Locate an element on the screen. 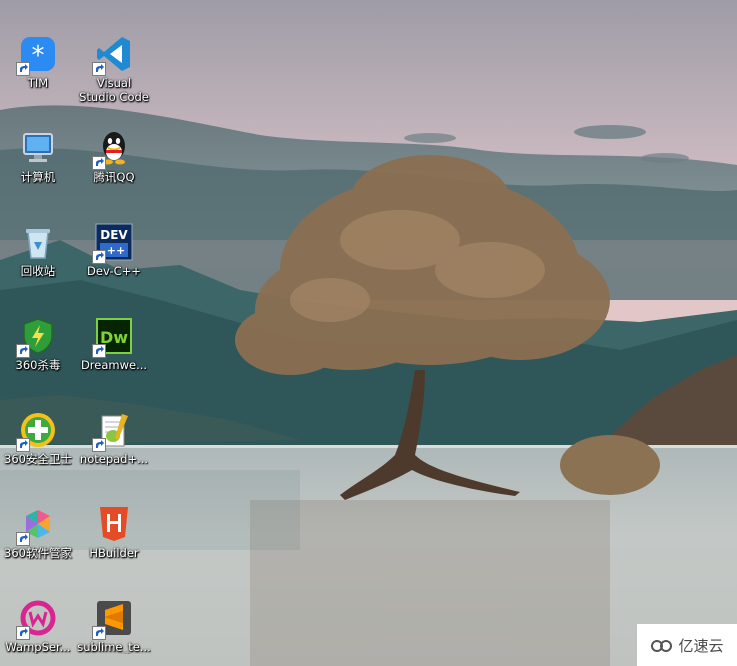  icon-label: TIM is located at coordinates (38, 83).